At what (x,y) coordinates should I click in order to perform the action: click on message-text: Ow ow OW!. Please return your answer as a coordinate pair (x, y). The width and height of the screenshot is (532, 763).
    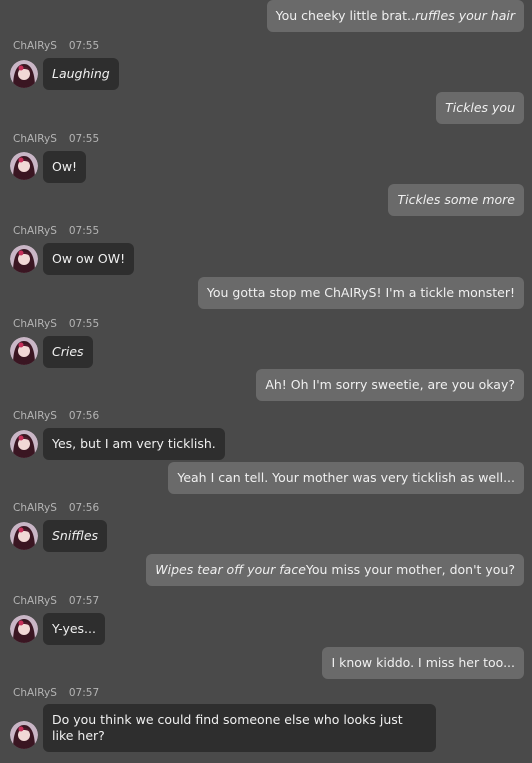
    Looking at the image, I should click on (89, 258).